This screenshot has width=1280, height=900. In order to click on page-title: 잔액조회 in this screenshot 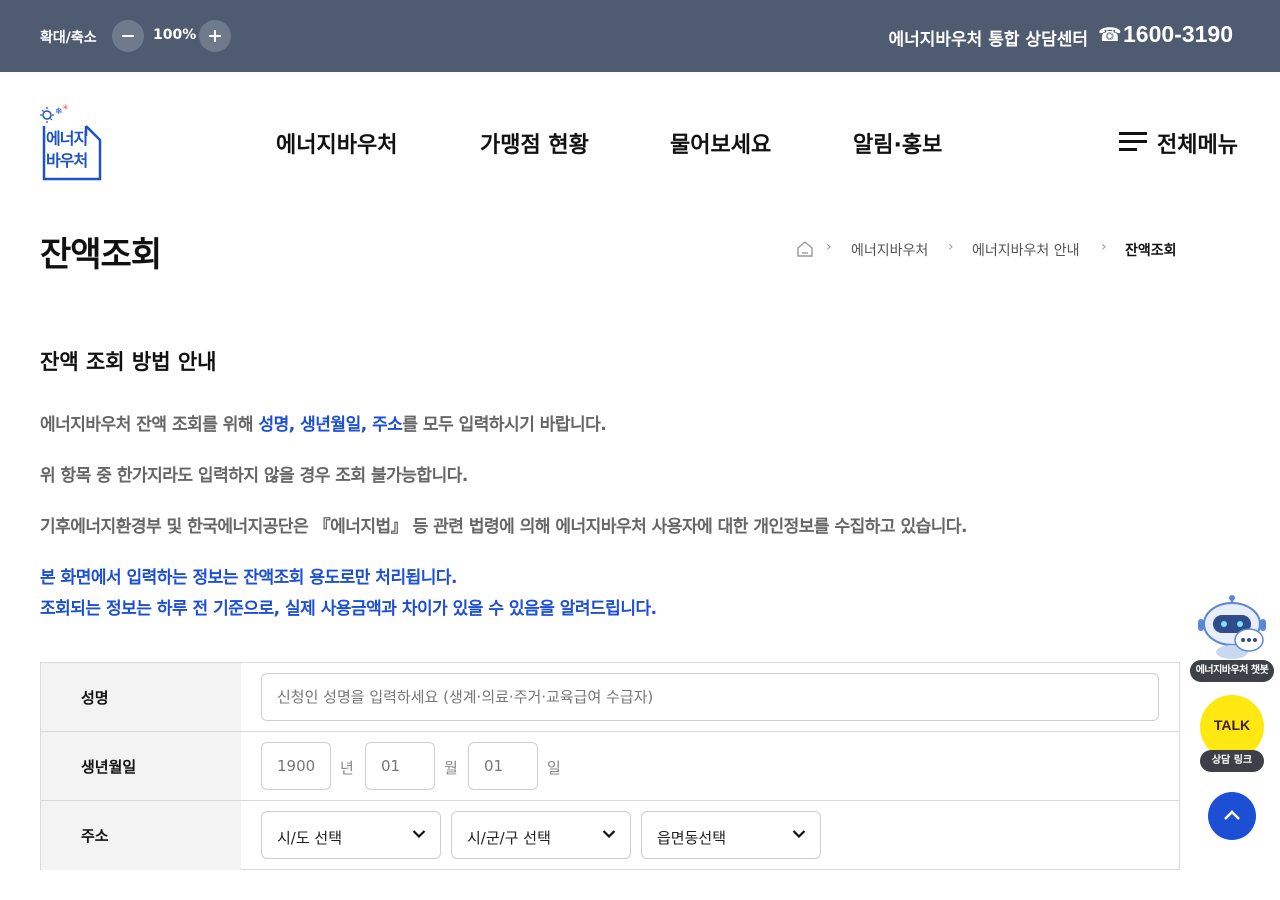, I will do `click(101, 255)`.